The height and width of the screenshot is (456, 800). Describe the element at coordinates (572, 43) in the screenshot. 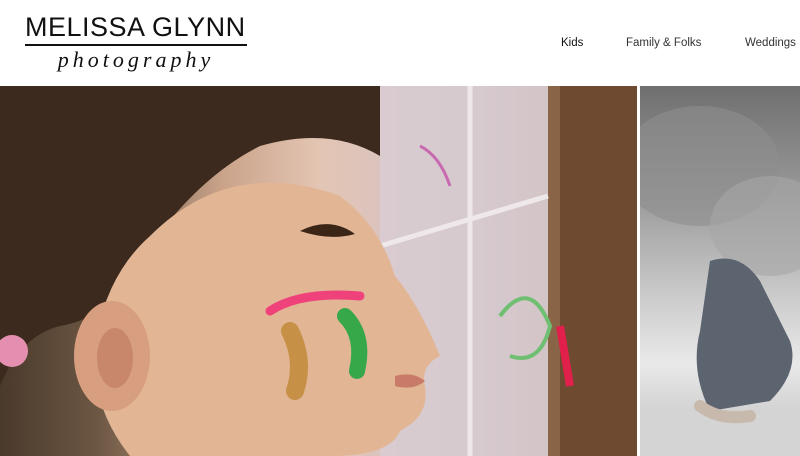

I see `nav-item-kids: Kids` at that location.